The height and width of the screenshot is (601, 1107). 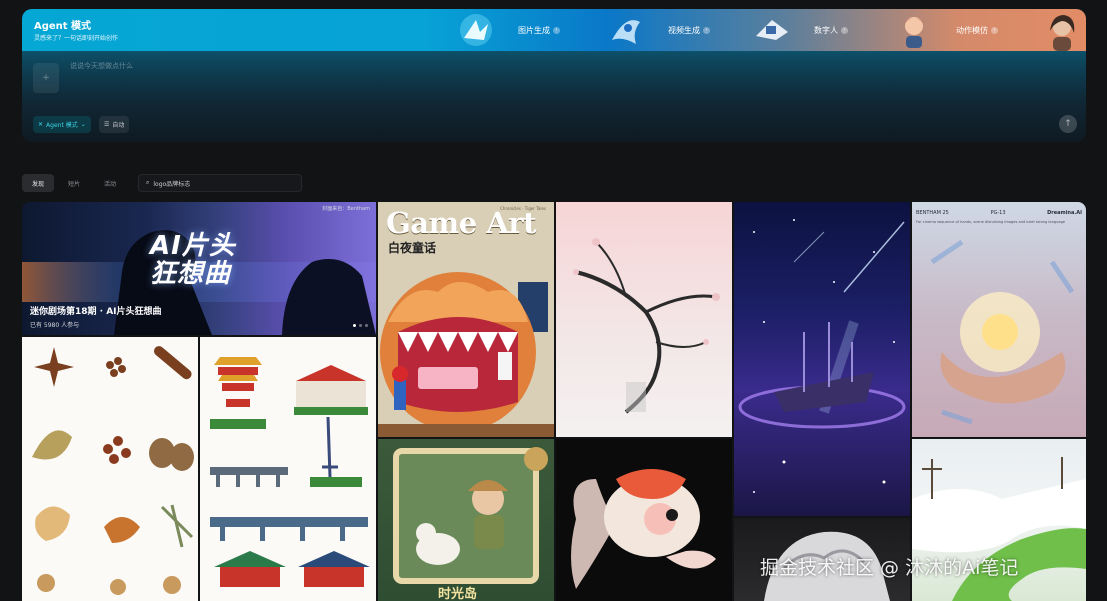 I want to click on banner-credit: 封面来自：Bentham, so click(x=346, y=209).